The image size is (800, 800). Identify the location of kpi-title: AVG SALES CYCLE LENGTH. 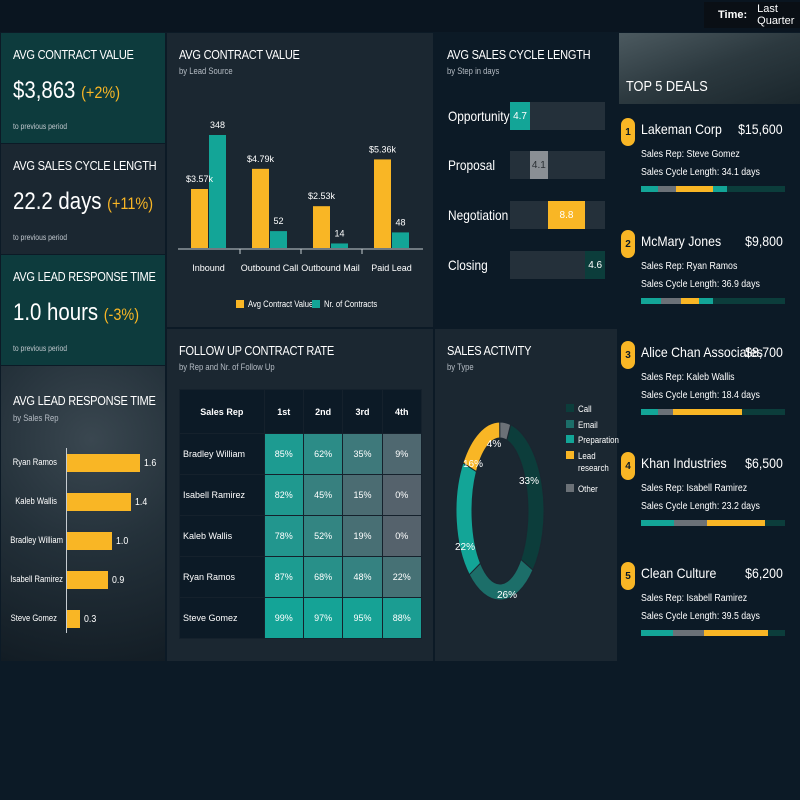
(85, 165).